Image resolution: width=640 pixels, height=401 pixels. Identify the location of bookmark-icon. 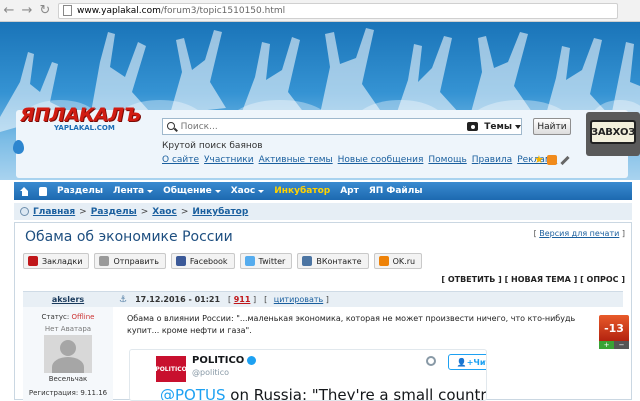
(33, 261).